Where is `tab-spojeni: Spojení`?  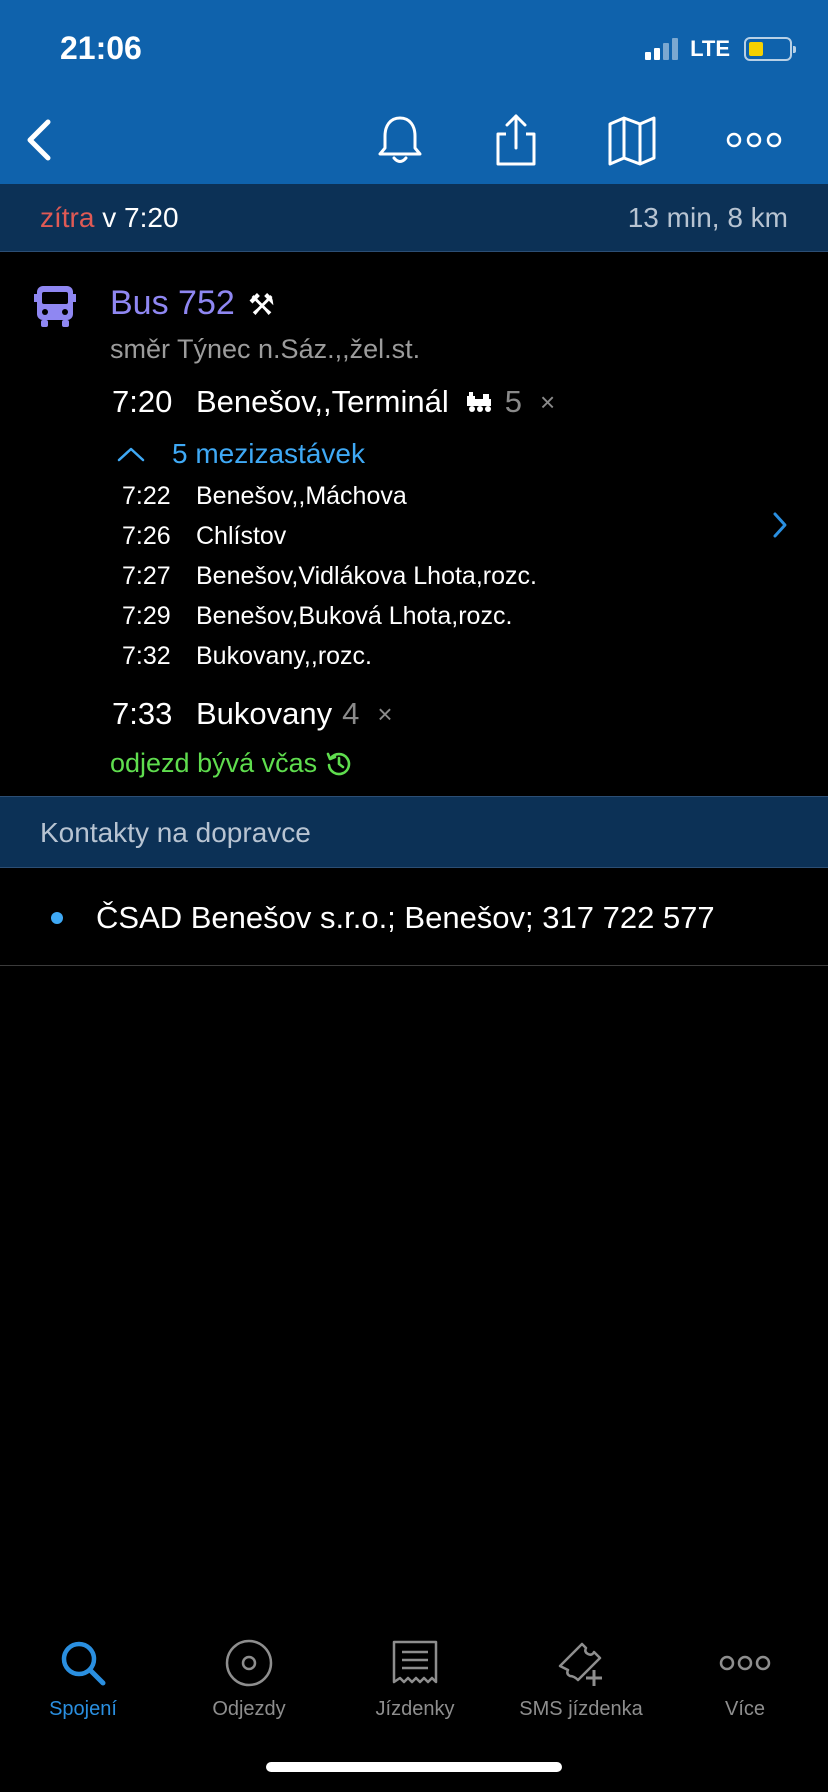 tab-spojeni: Spojení is located at coordinates (83, 1675).